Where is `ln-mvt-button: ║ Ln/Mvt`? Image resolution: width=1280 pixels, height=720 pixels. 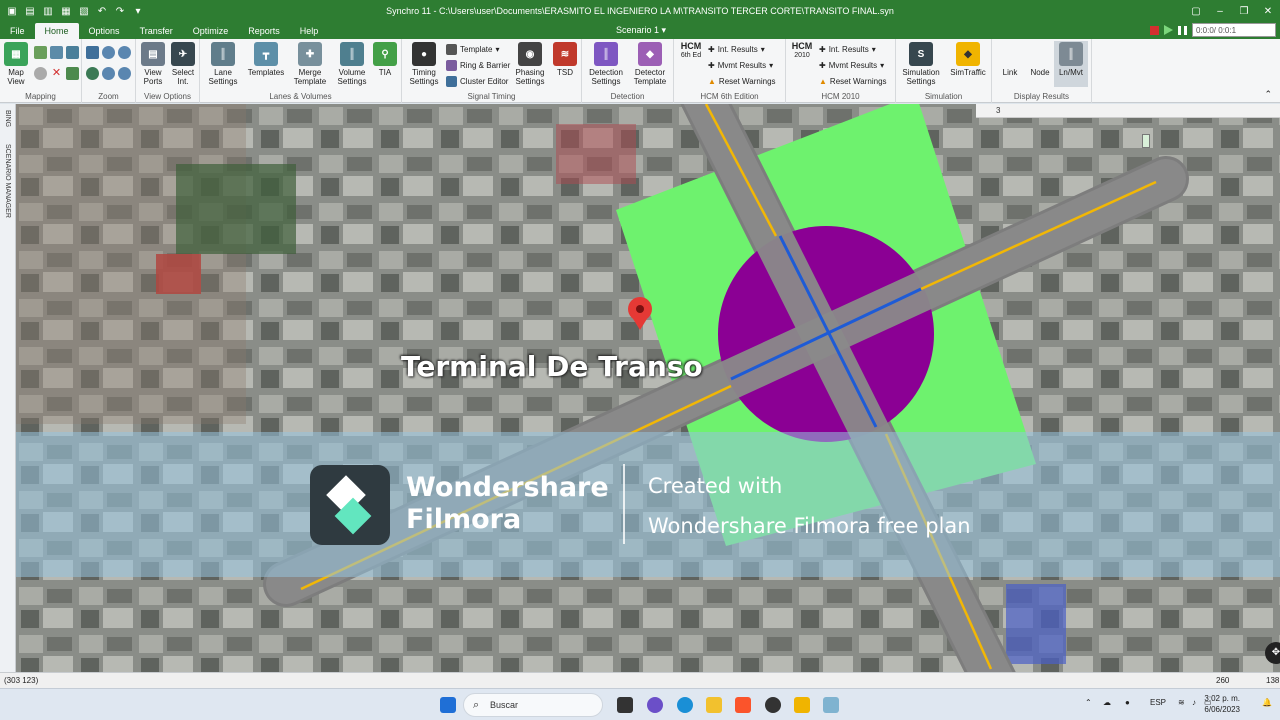 ln-mvt-button: ║ Ln/Mvt is located at coordinates (1071, 64).